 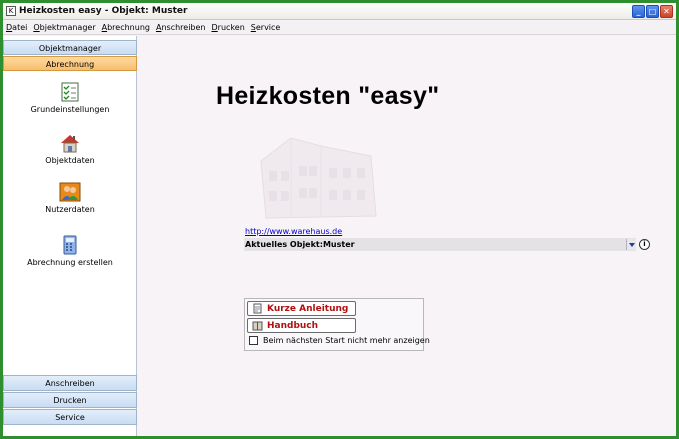 What do you see at coordinates (70, 63) in the screenshot?
I see `sidebar-tab-abrechnung: Abrechnung` at bounding box center [70, 63].